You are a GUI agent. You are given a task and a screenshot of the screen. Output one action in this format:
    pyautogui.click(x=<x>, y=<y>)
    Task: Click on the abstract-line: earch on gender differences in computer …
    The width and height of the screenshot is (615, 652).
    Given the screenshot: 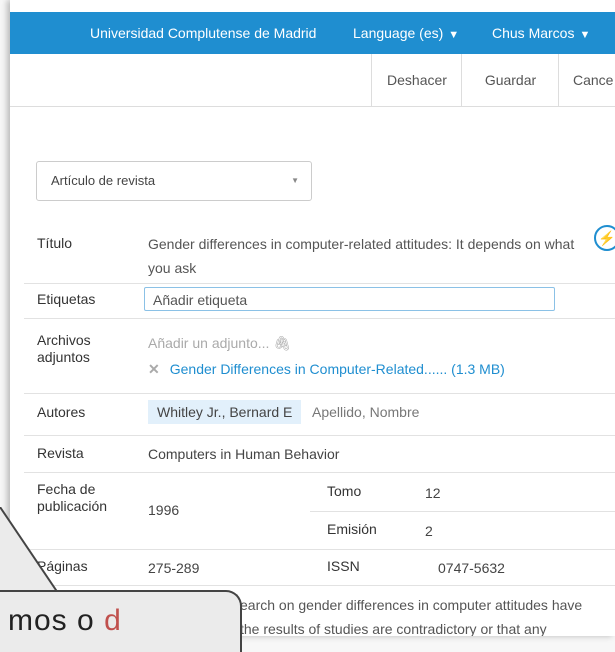 What is the action you would take?
    pyautogui.click(x=411, y=605)
    